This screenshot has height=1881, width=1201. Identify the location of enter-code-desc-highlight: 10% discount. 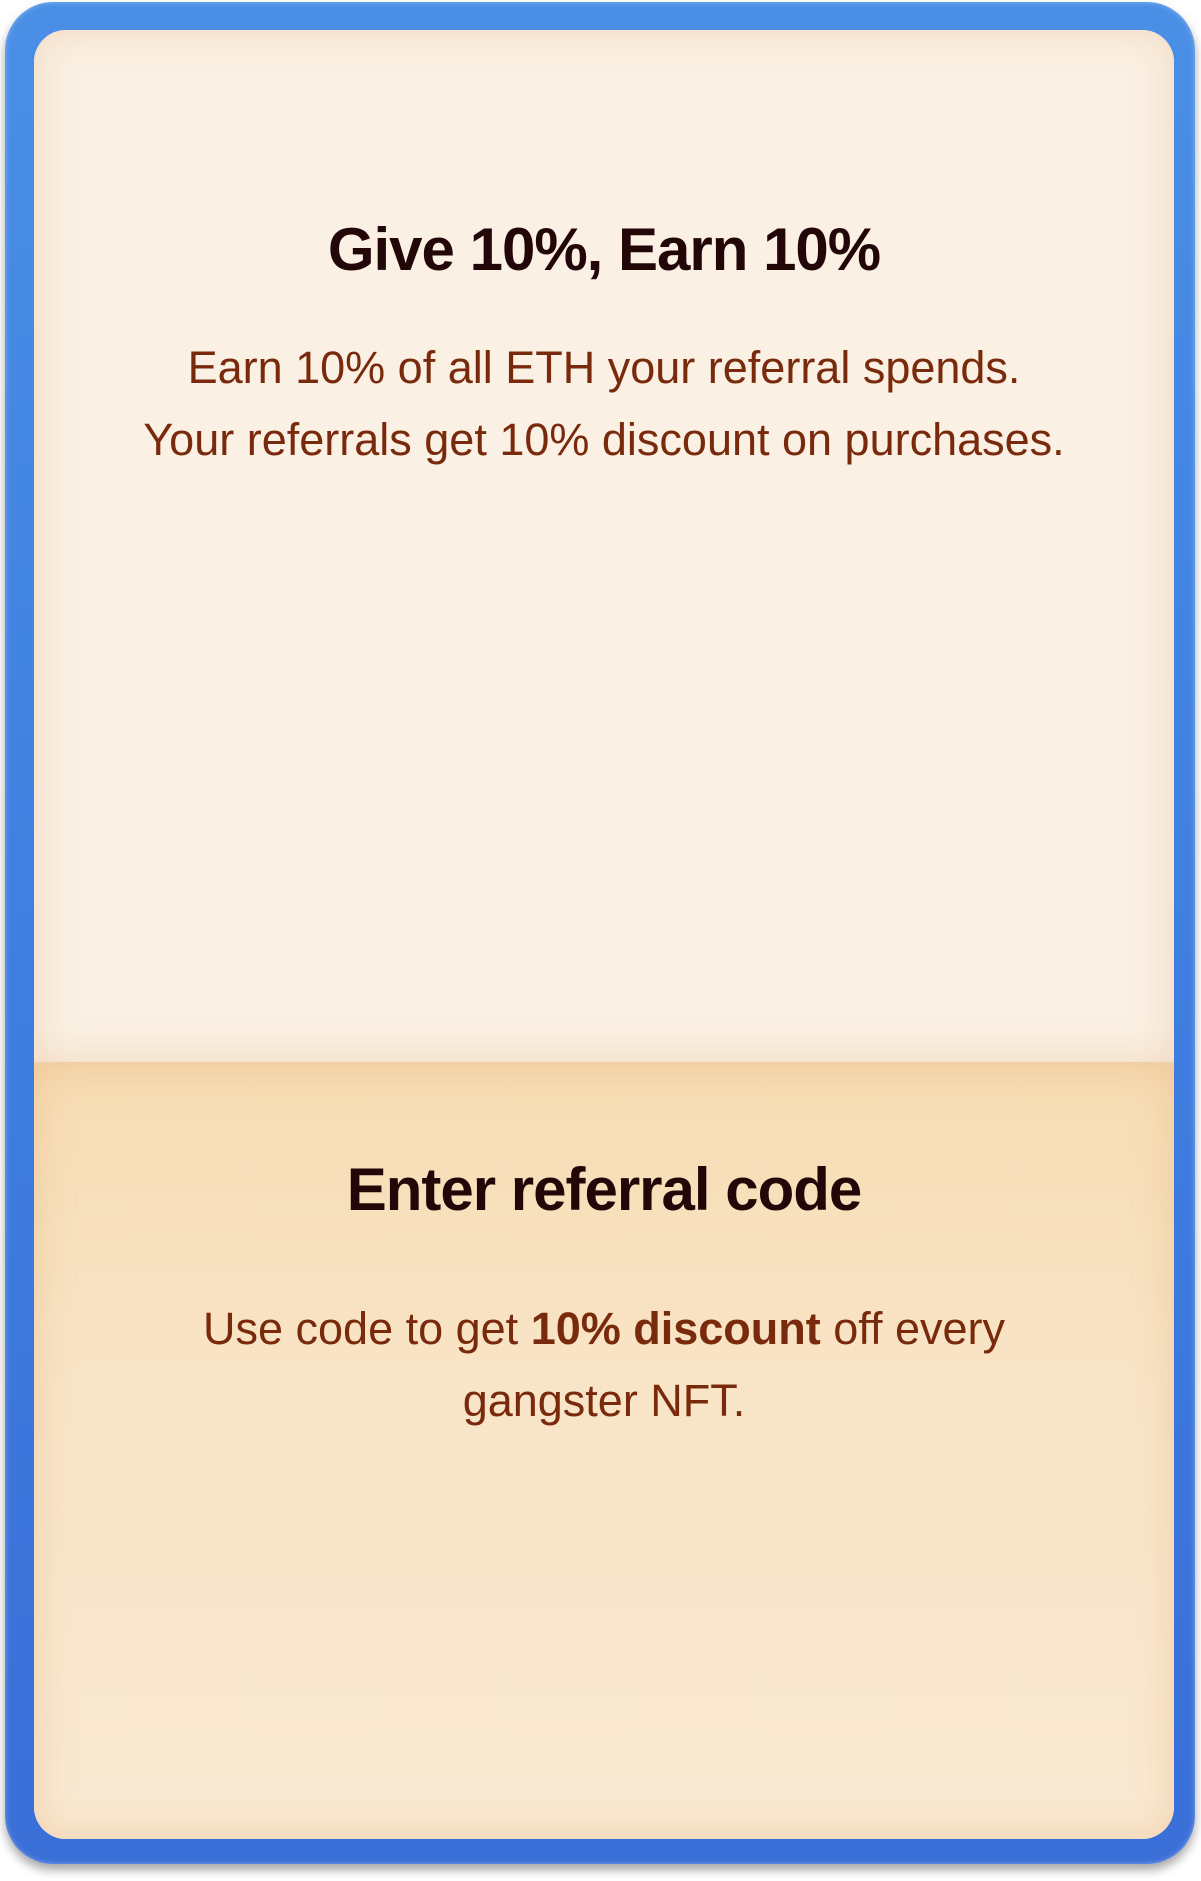
(675, 1328).